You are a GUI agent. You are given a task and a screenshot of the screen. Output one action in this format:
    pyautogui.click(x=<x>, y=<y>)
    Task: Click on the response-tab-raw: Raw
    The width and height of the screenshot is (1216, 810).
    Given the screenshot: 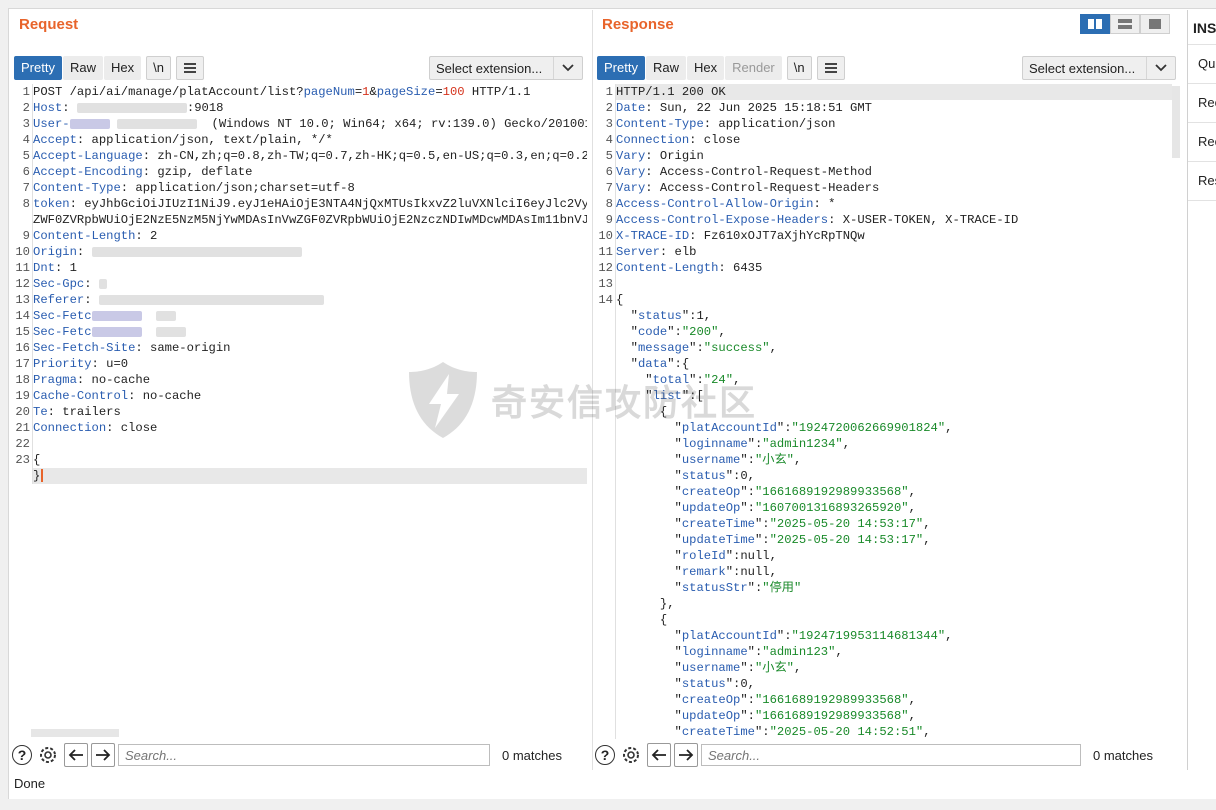 What is the action you would take?
    pyautogui.click(x=665, y=68)
    